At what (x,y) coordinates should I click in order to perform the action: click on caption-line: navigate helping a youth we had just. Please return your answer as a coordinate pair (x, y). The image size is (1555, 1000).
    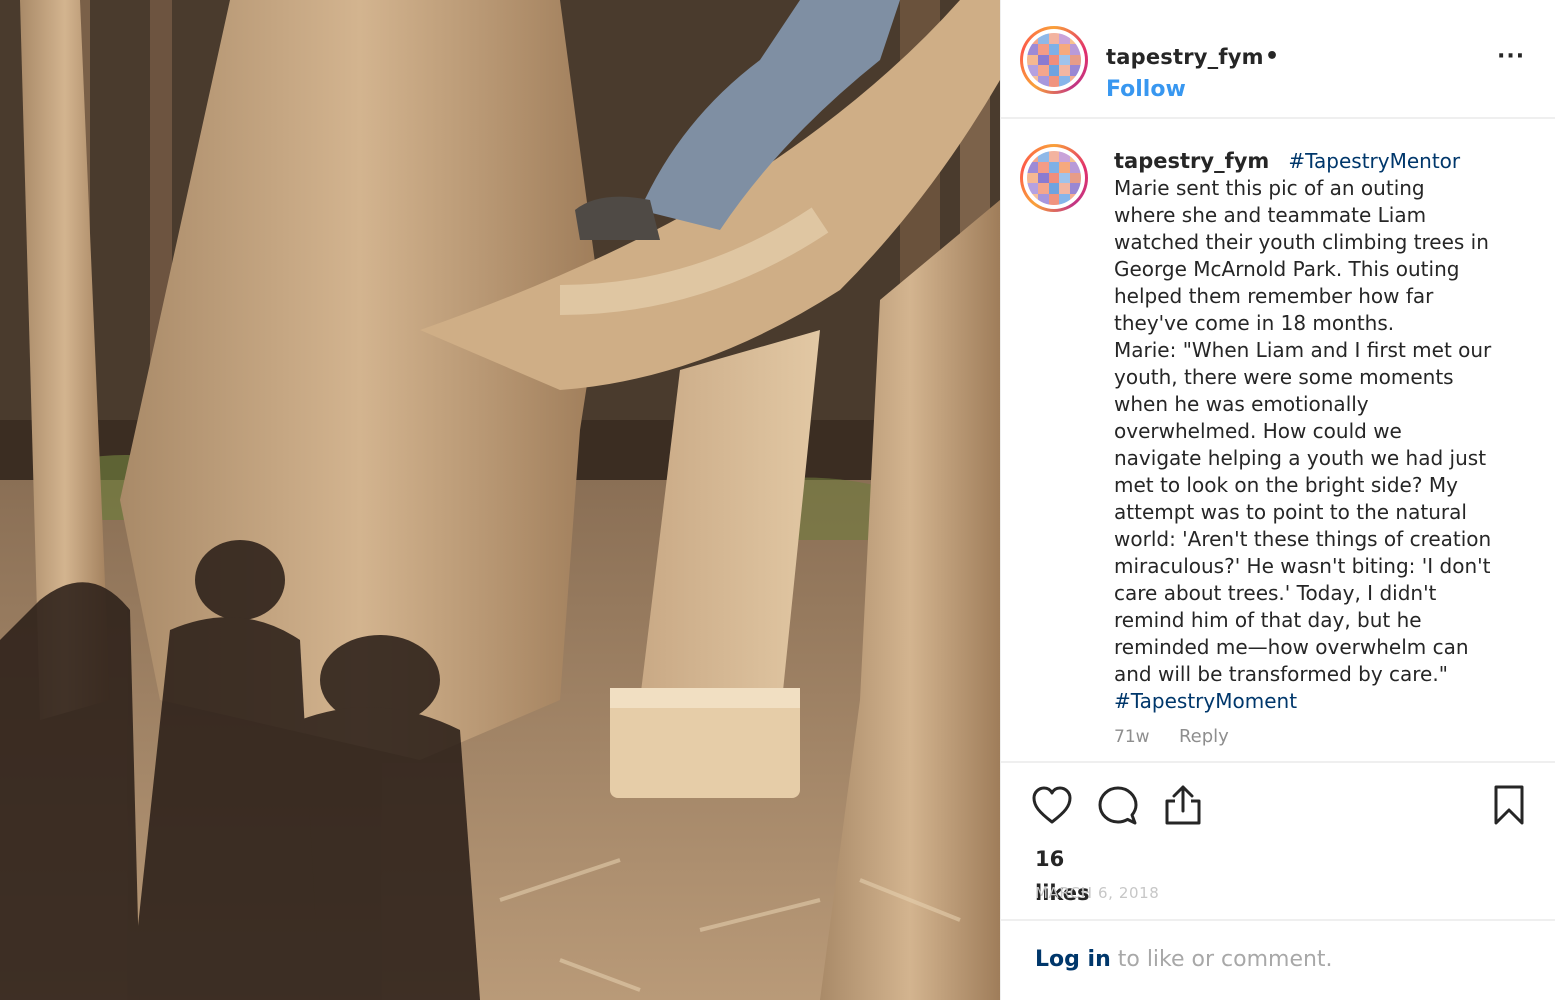
    Looking at the image, I should click on (1300, 458).